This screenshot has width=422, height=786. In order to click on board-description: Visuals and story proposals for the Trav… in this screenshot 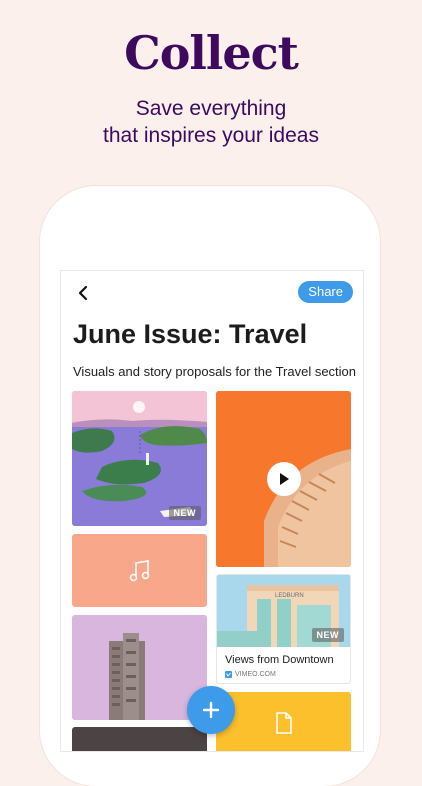, I will do `click(215, 371)`.